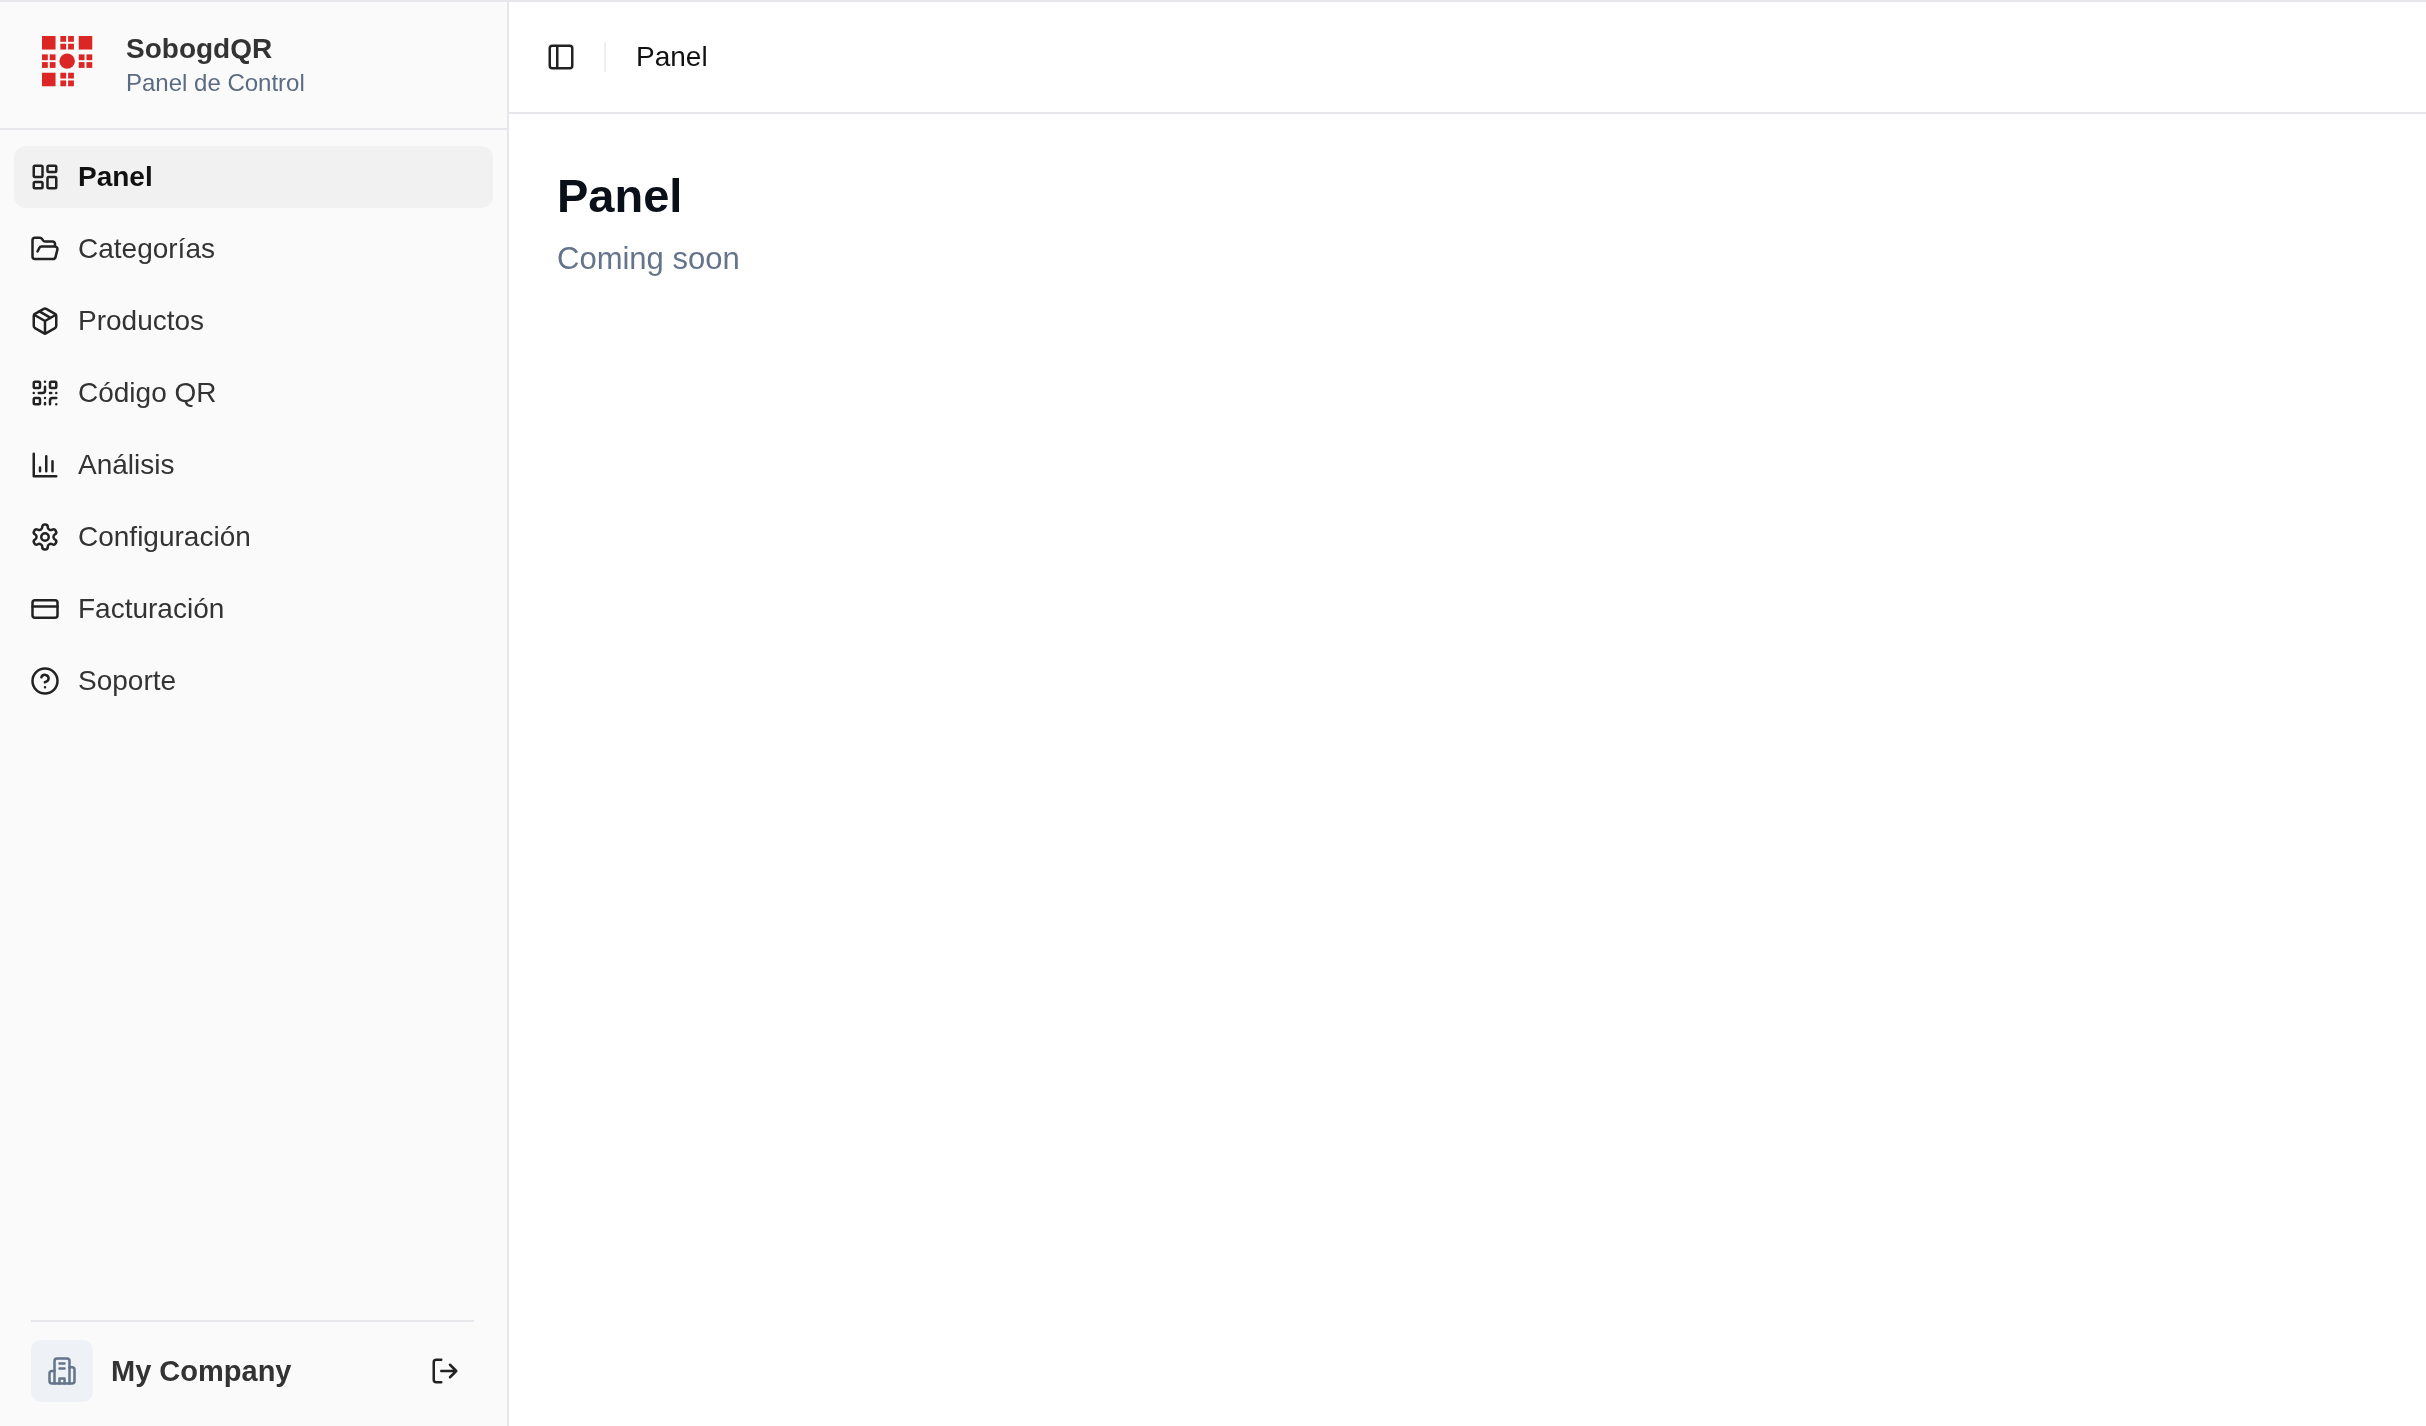 The width and height of the screenshot is (2426, 1426). What do you see at coordinates (253, 321) in the screenshot?
I see `sidebar-item: Productos` at bounding box center [253, 321].